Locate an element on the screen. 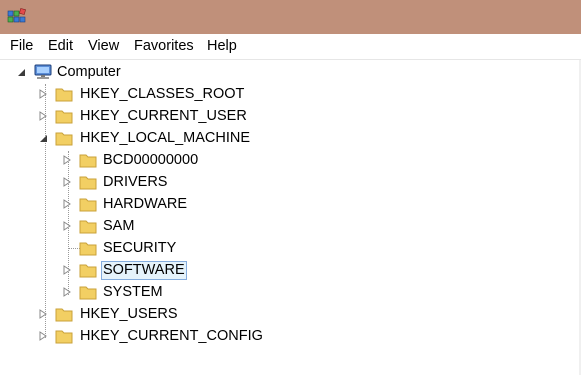 The image size is (581, 375). tree-node-system: SYSTEM is located at coordinates (130, 293).